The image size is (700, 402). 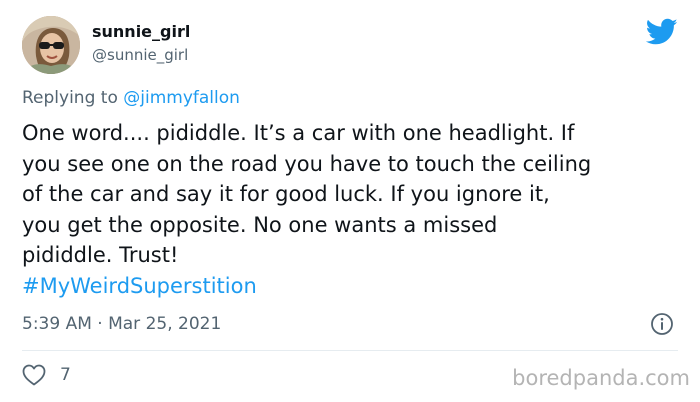 I want to click on display-name: sunnie_girl, so click(x=141, y=31).